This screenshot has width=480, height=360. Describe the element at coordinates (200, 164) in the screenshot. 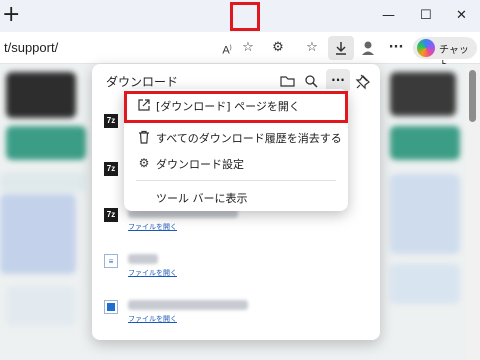

I see `menu-item-label: ダウンロード設定` at that location.